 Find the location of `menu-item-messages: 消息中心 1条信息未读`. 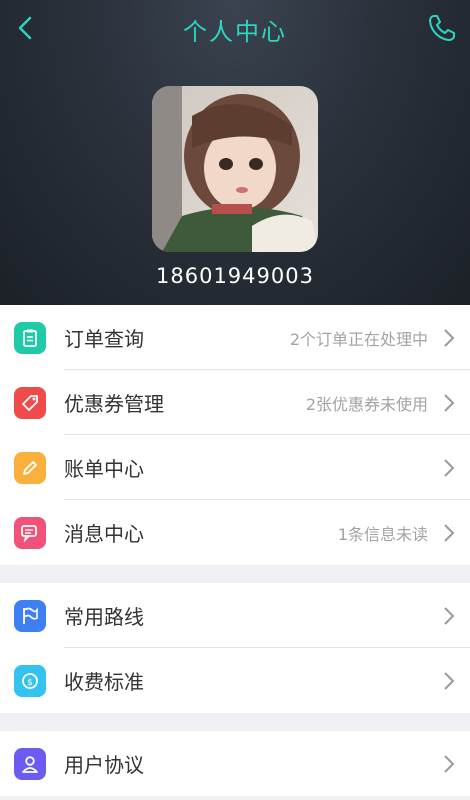

menu-item-messages: 消息中心 1条信息未读 is located at coordinates (235, 532).